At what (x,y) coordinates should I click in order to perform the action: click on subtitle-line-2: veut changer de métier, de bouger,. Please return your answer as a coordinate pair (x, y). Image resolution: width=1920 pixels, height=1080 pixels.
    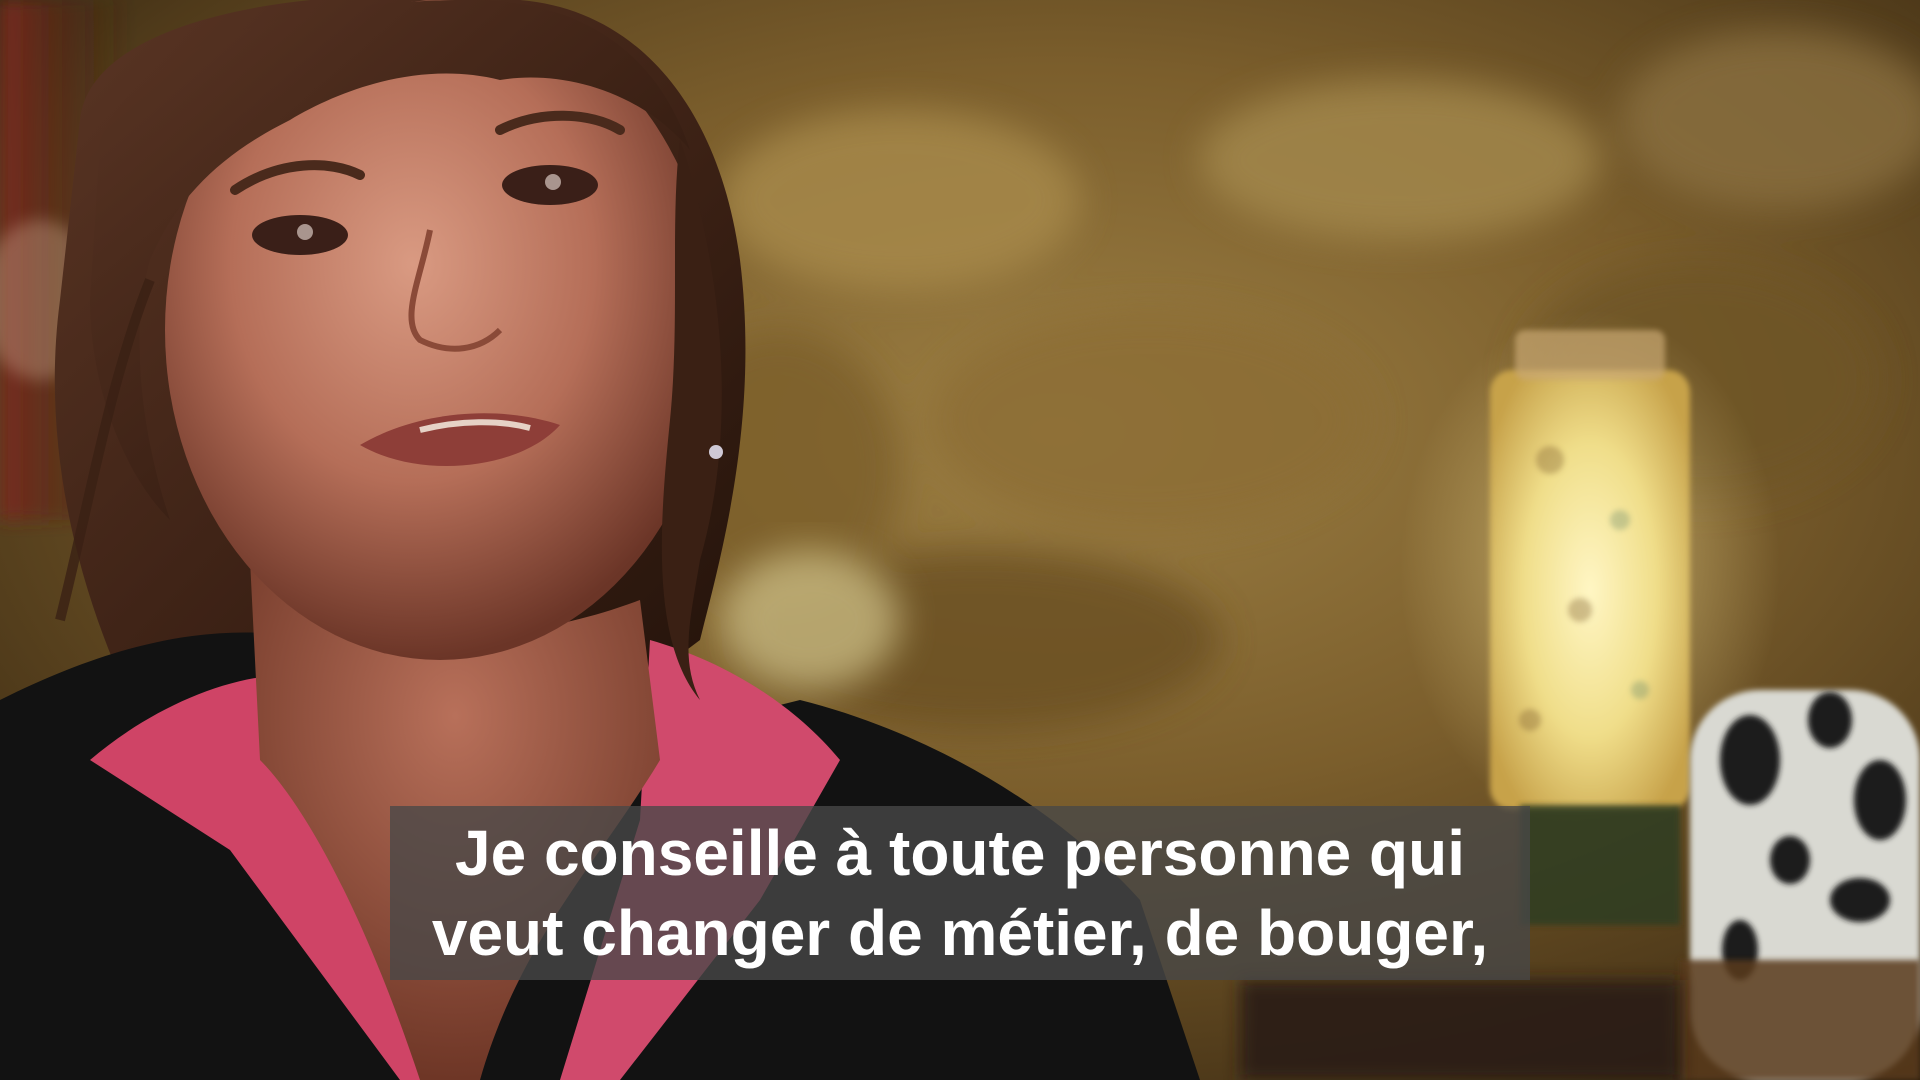
    Looking at the image, I should click on (960, 933).